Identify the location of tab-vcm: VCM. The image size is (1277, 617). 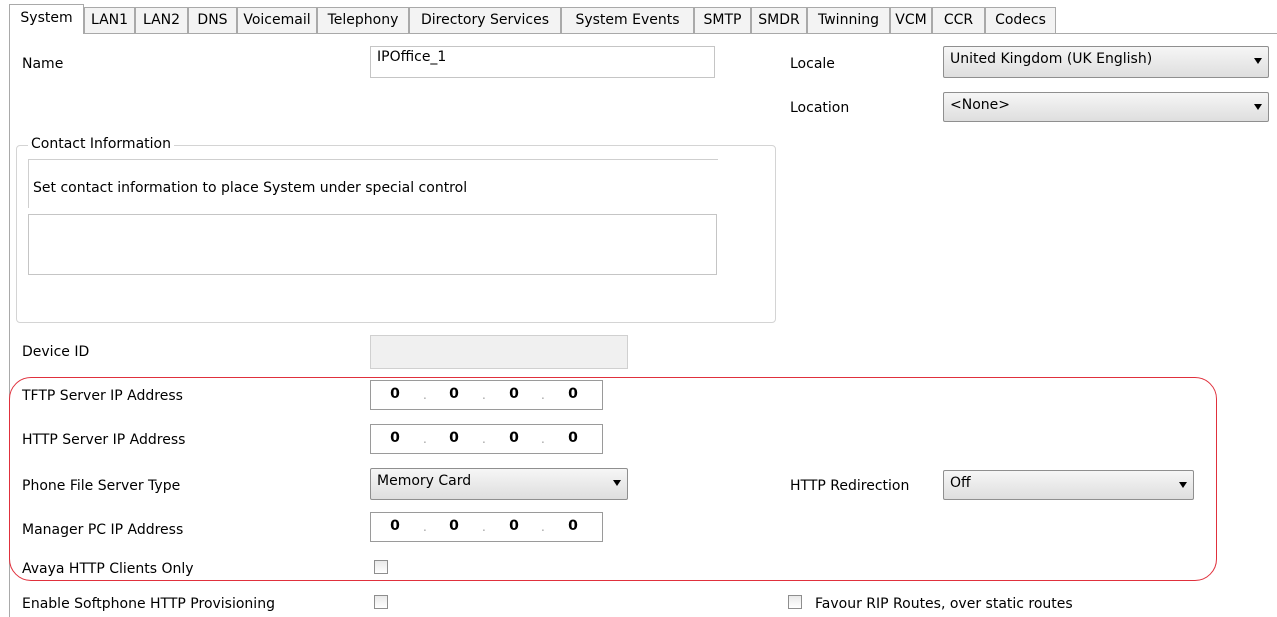
(911, 20).